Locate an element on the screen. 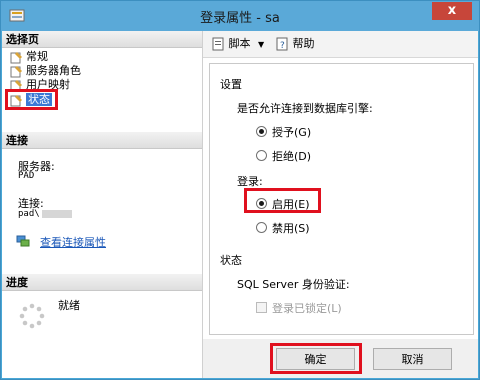 The image size is (480, 380). status-section-title: 状态 is located at coordinates (231, 260).